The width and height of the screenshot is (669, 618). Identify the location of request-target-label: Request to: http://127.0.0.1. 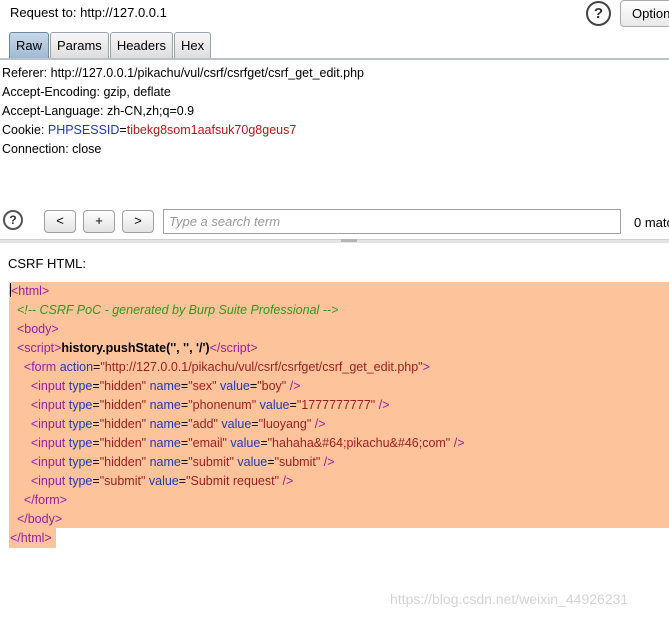
(88, 12).